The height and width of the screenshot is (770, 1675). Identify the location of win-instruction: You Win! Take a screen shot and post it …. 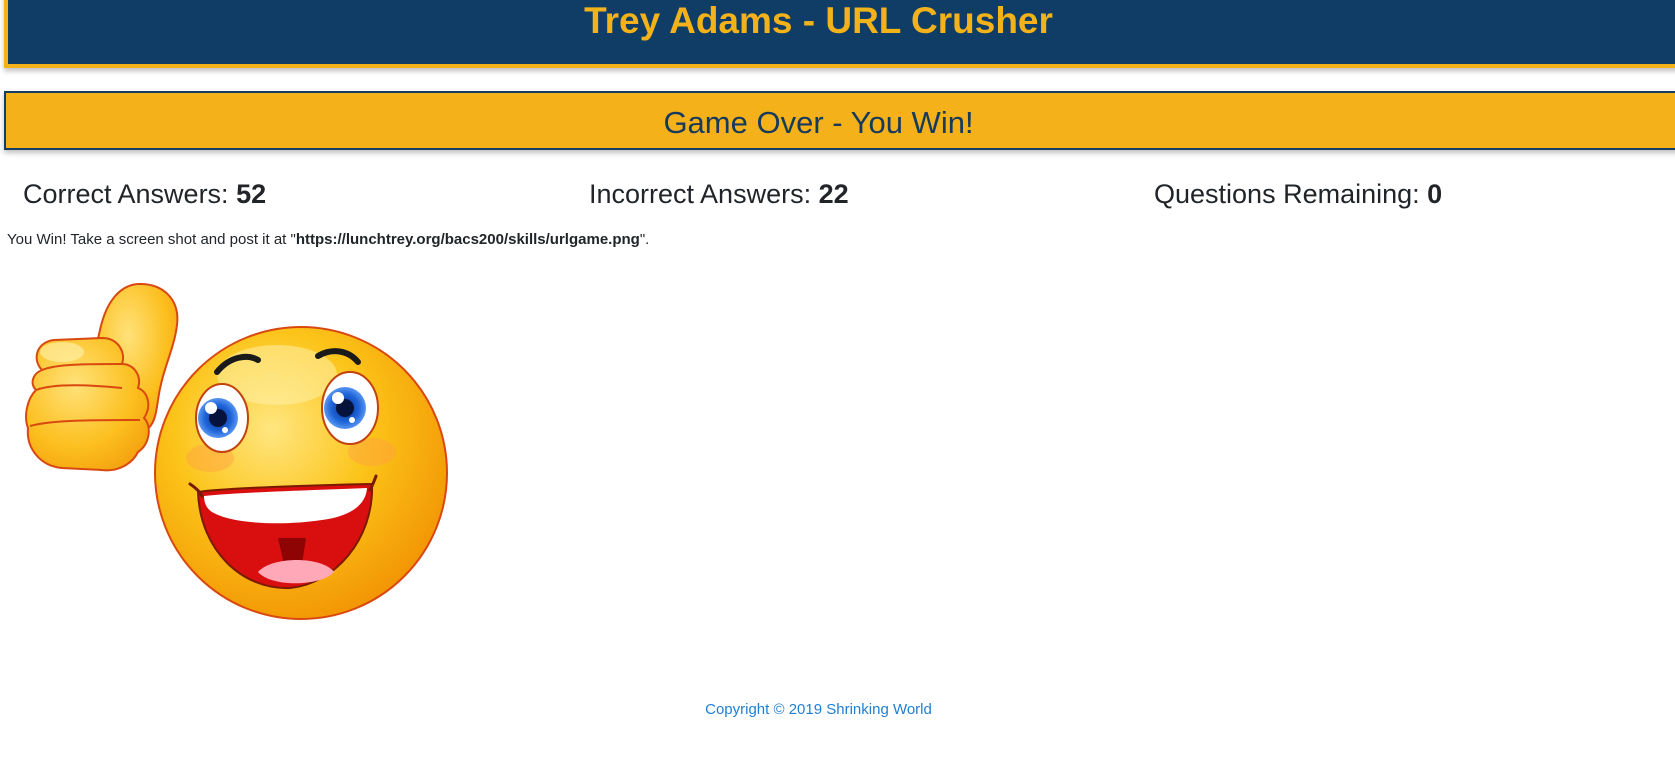
(328, 240).